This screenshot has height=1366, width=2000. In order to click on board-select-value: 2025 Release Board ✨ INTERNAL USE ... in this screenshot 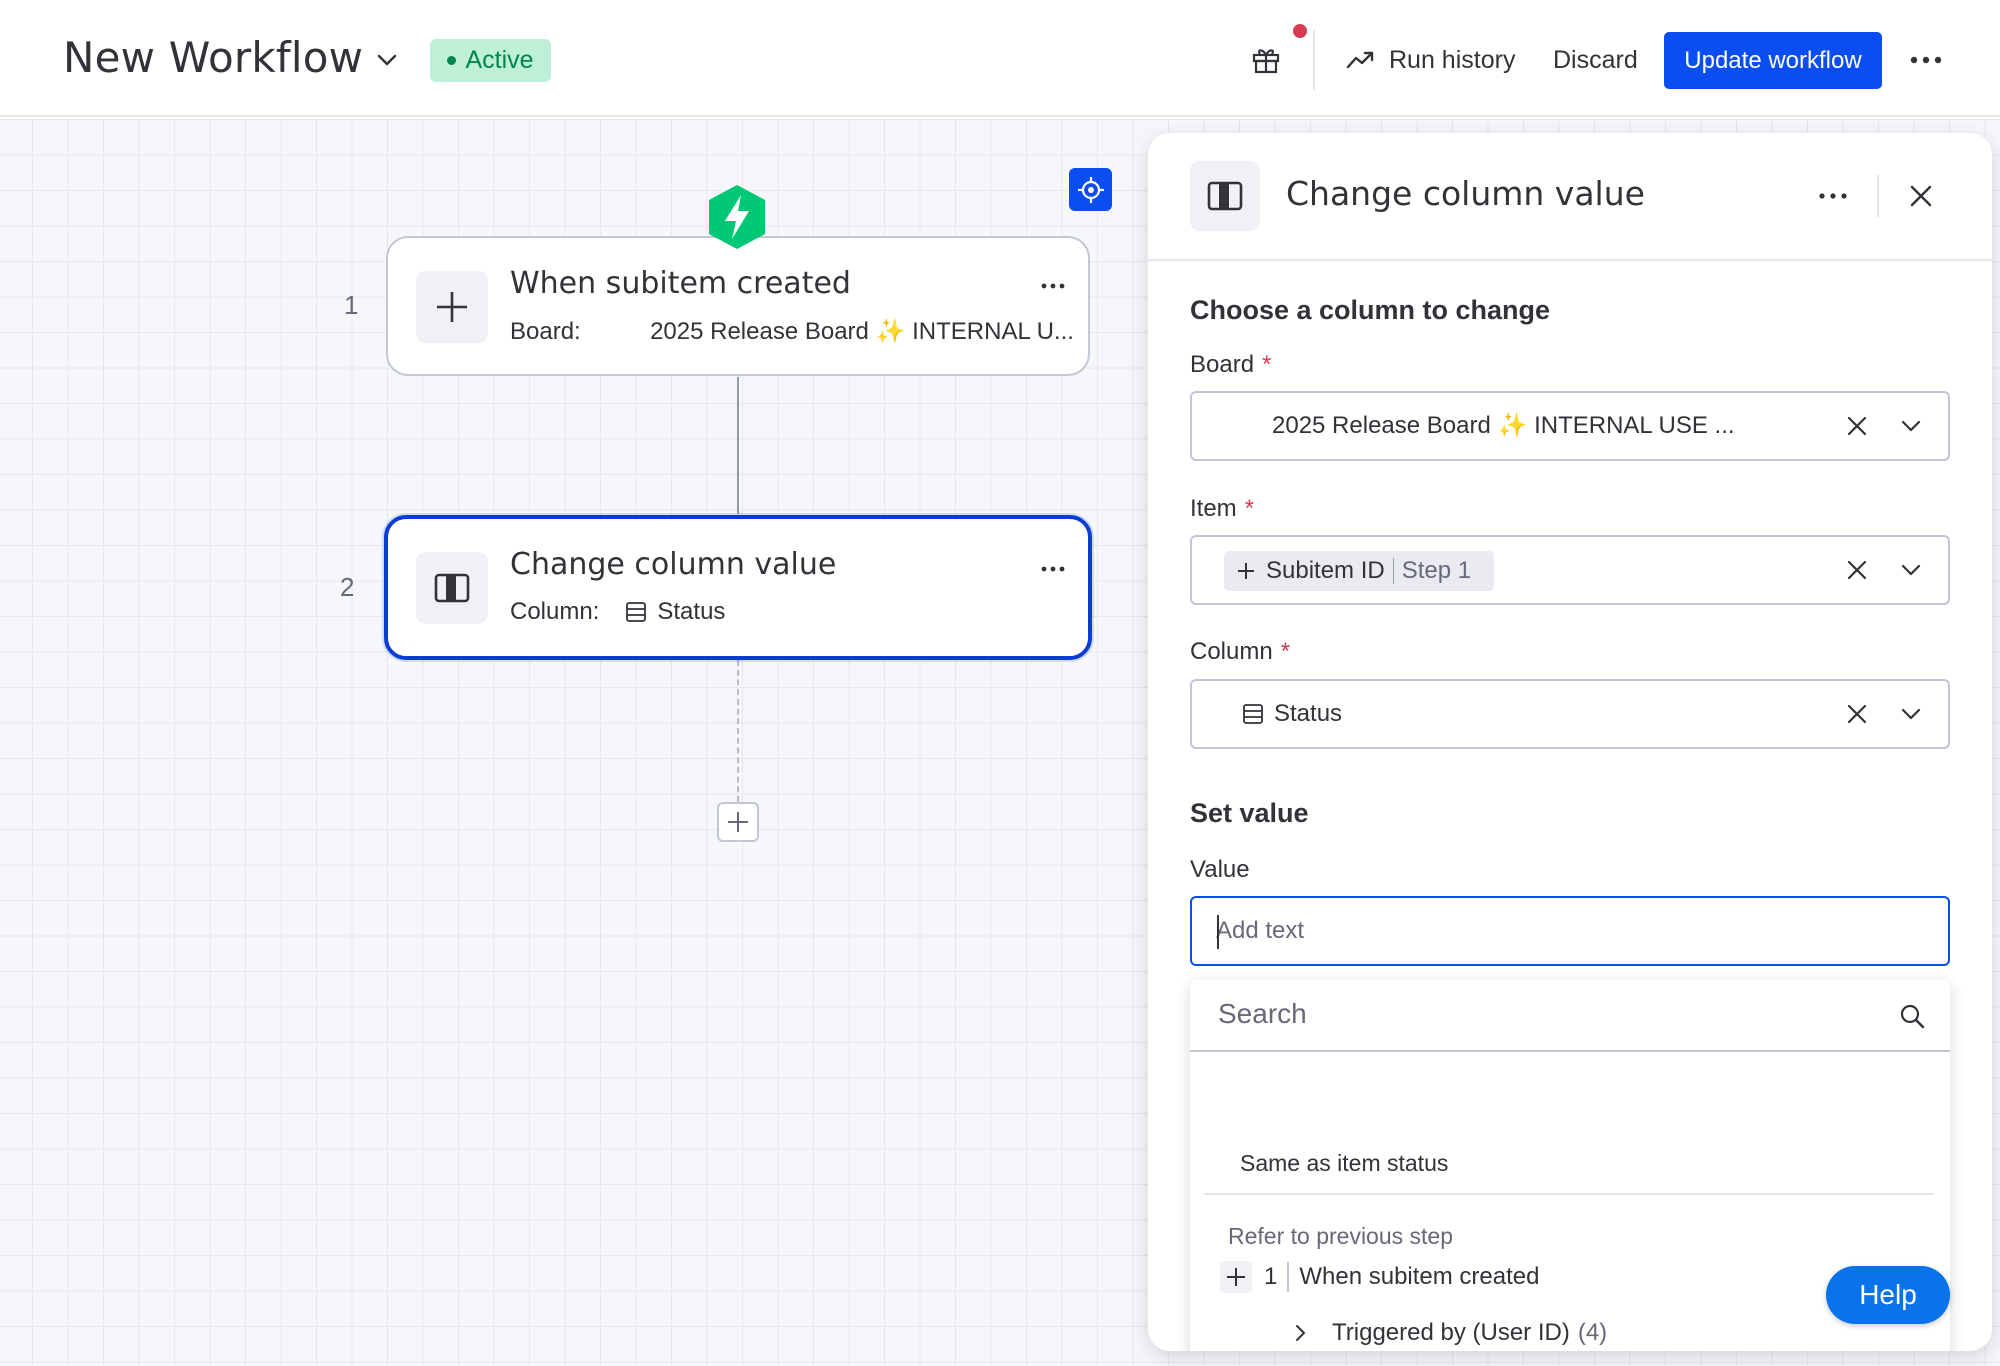, I will do `click(1503, 426)`.